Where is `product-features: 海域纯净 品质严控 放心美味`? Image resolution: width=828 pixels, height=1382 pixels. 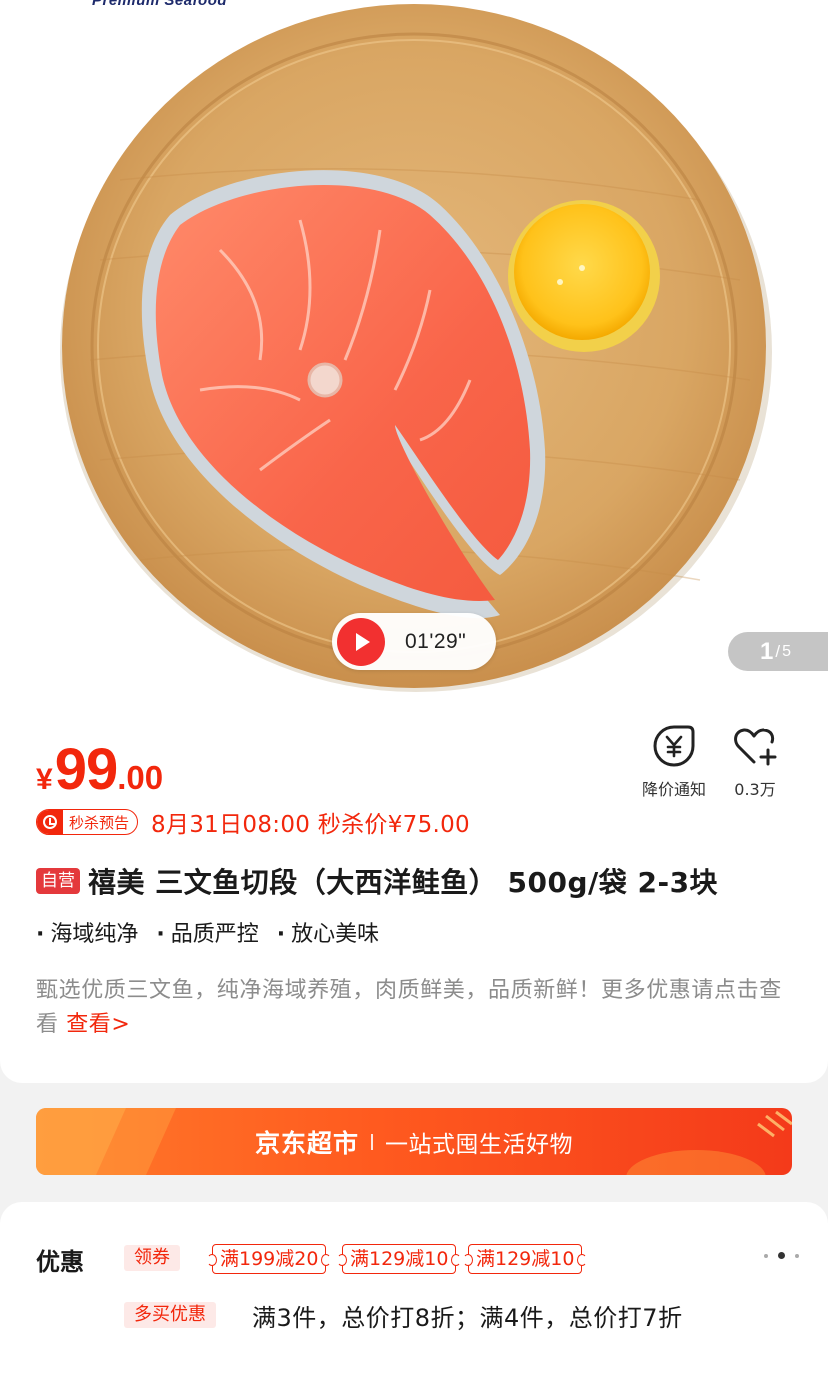
product-features: 海域纯净 品质严控 放心美味 is located at coordinates (216, 932).